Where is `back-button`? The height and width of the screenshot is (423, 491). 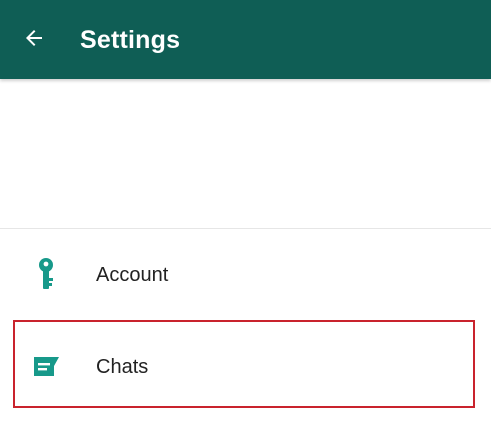
back-button is located at coordinates (34, 40).